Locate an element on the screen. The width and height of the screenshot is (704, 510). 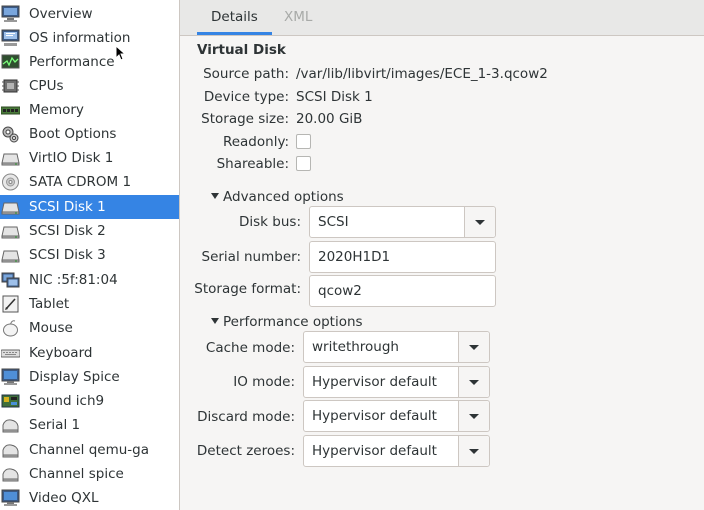
expander-triangle-icon is located at coordinates (215, 321).